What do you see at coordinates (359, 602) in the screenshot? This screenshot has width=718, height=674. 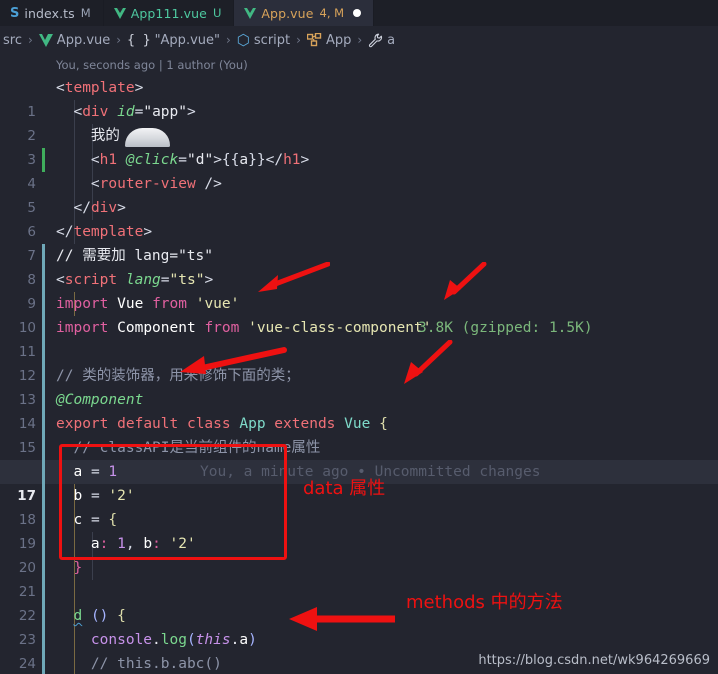 I see `code-line: 22` at bounding box center [359, 602].